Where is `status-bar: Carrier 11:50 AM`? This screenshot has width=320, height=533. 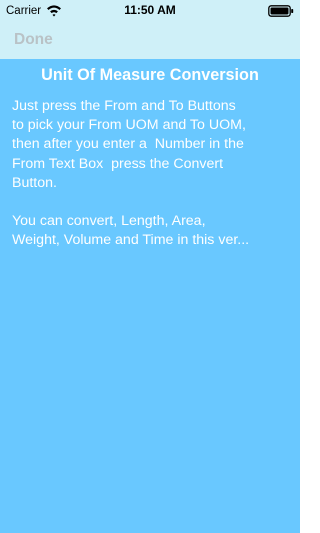 status-bar: Carrier 11:50 AM is located at coordinates (150, 11).